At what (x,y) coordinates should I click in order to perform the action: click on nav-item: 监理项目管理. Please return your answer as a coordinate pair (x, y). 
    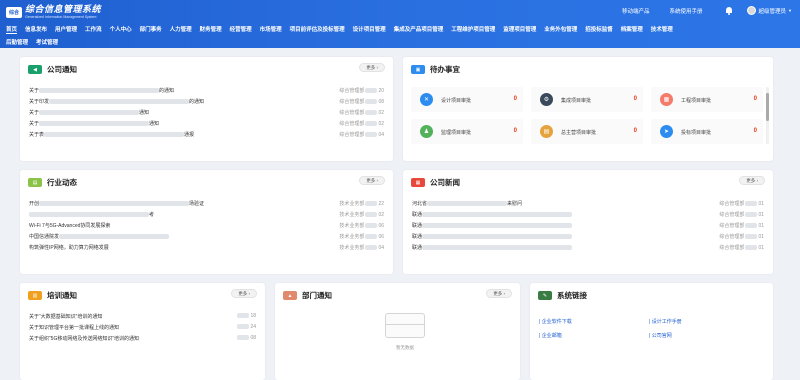
    Looking at the image, I should click on (519, 29).